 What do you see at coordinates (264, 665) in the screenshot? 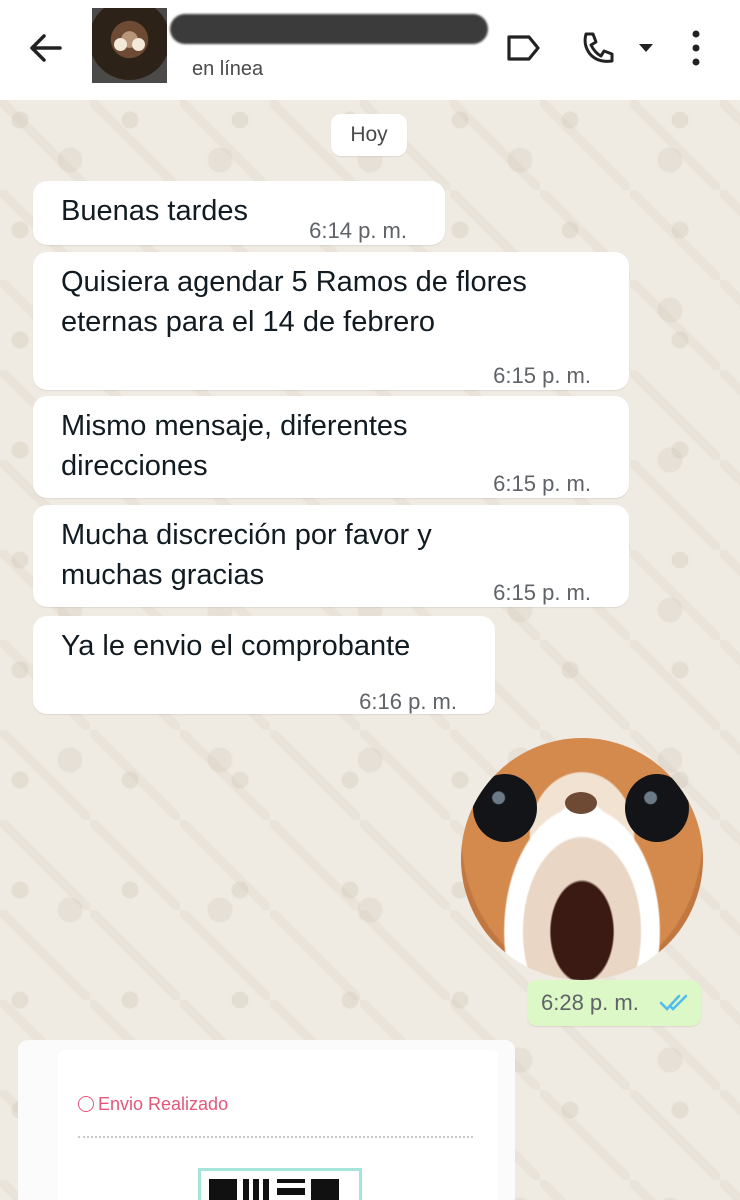
I see `incoming-message: Ya le envio el comprobante 6:16 p. m.` at bounding box center [264, 665].